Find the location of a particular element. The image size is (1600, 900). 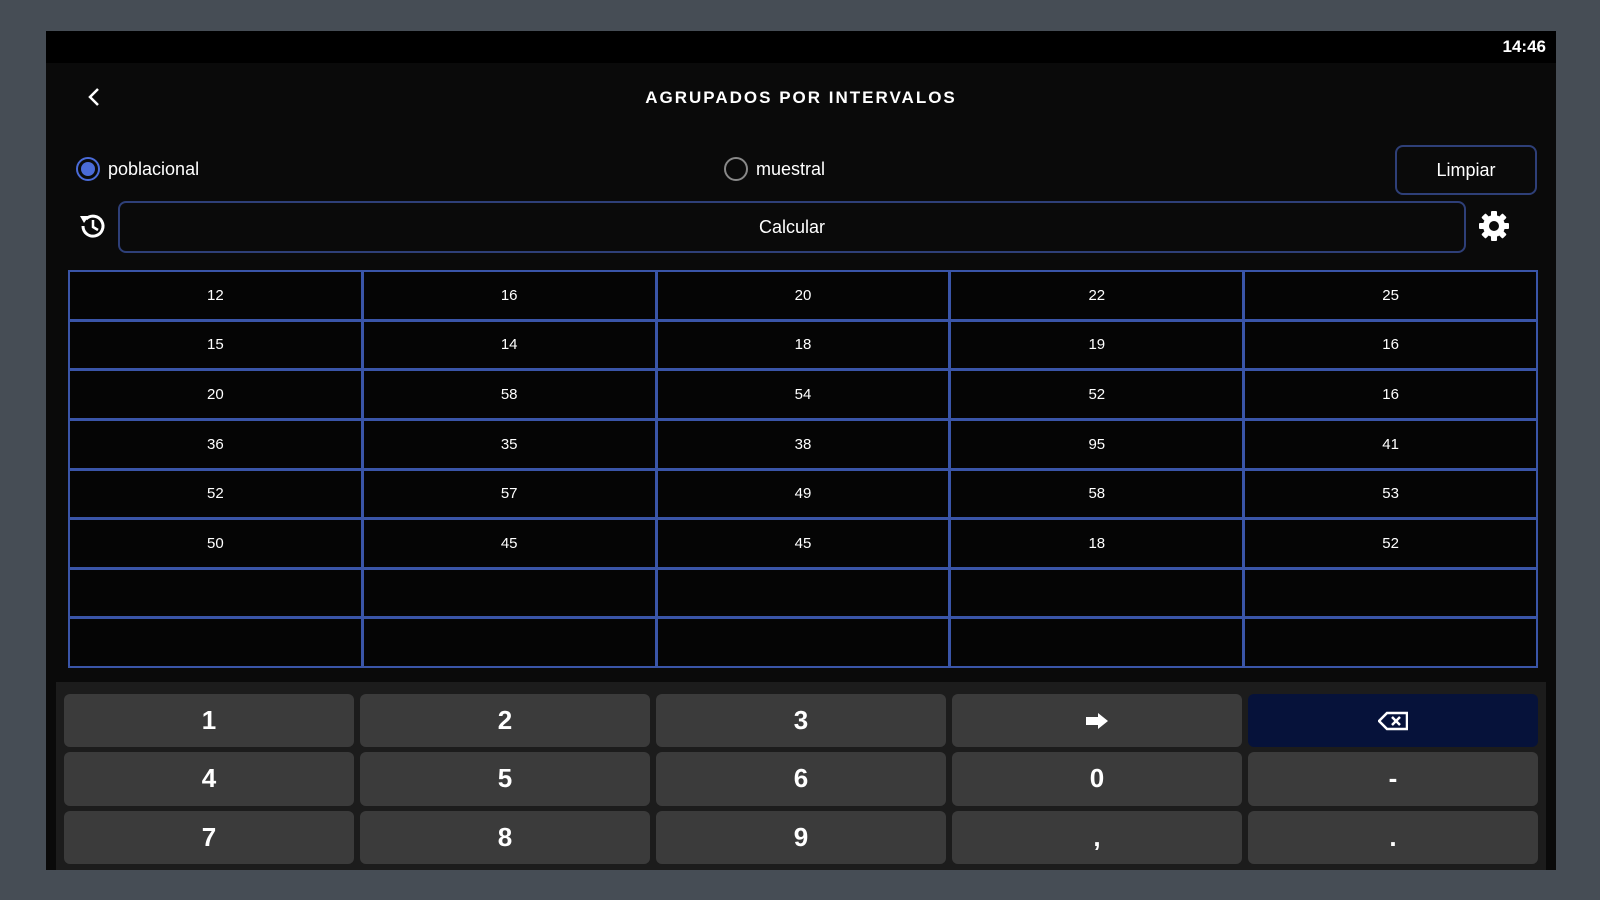

key-backspace is located at coordinates (1393, 721).